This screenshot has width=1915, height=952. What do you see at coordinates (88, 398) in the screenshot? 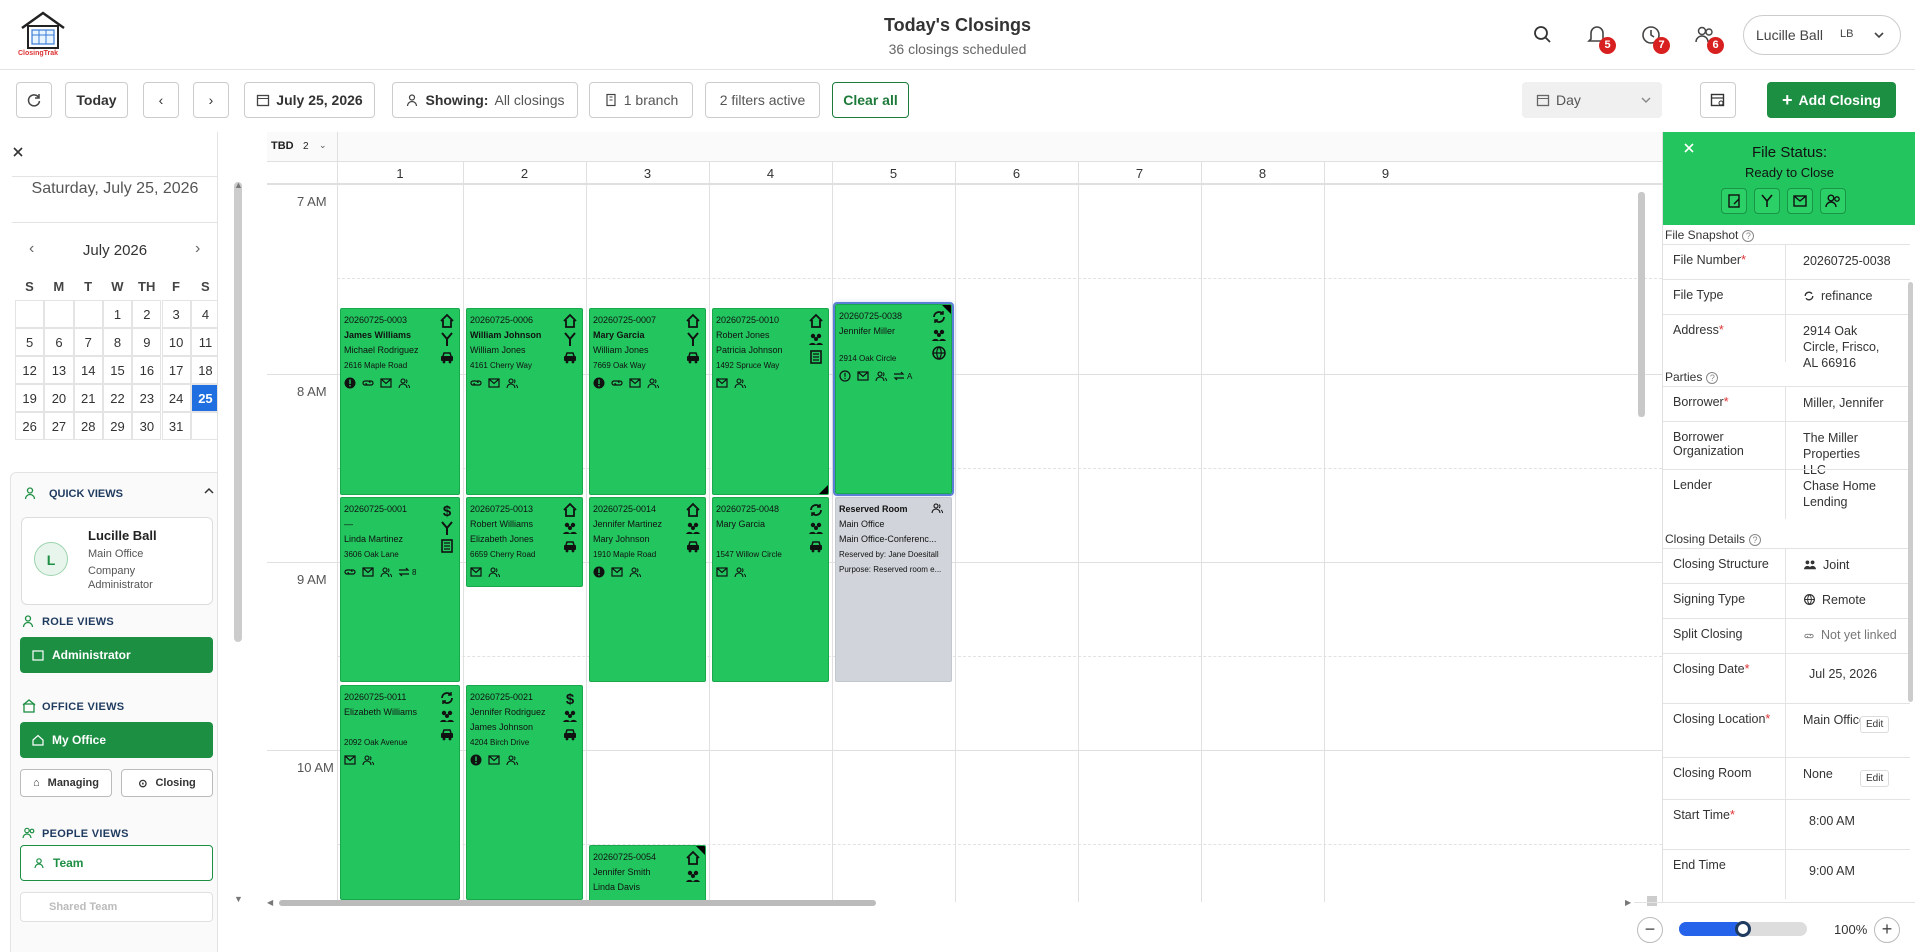
I see `calendar-day: 21` at bounding box center [88, 398].